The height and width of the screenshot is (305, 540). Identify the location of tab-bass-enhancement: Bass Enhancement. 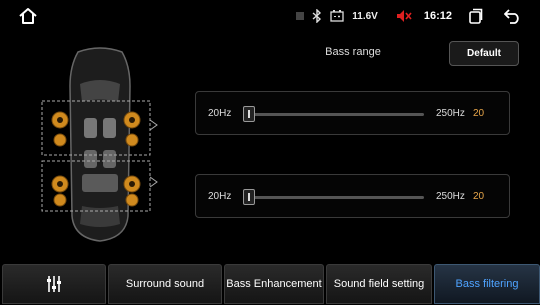
(274, 284).